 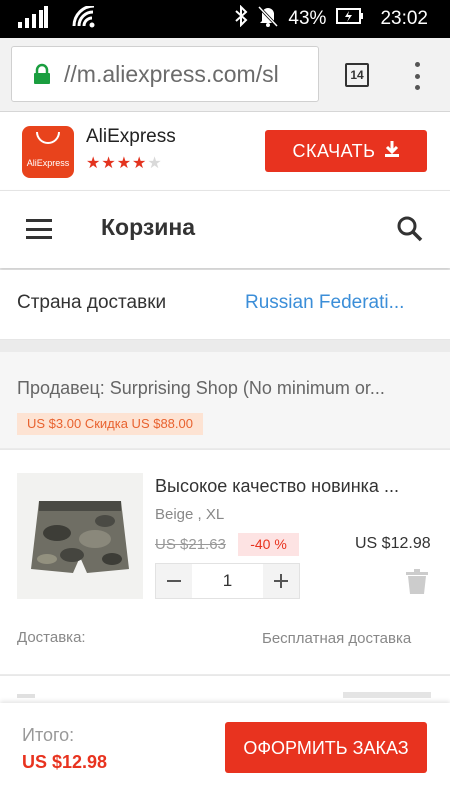 What do you see at coordinates (268, 19) in the screenshot?
I see `mute-bell-icon` at bounding box center [268, 19].